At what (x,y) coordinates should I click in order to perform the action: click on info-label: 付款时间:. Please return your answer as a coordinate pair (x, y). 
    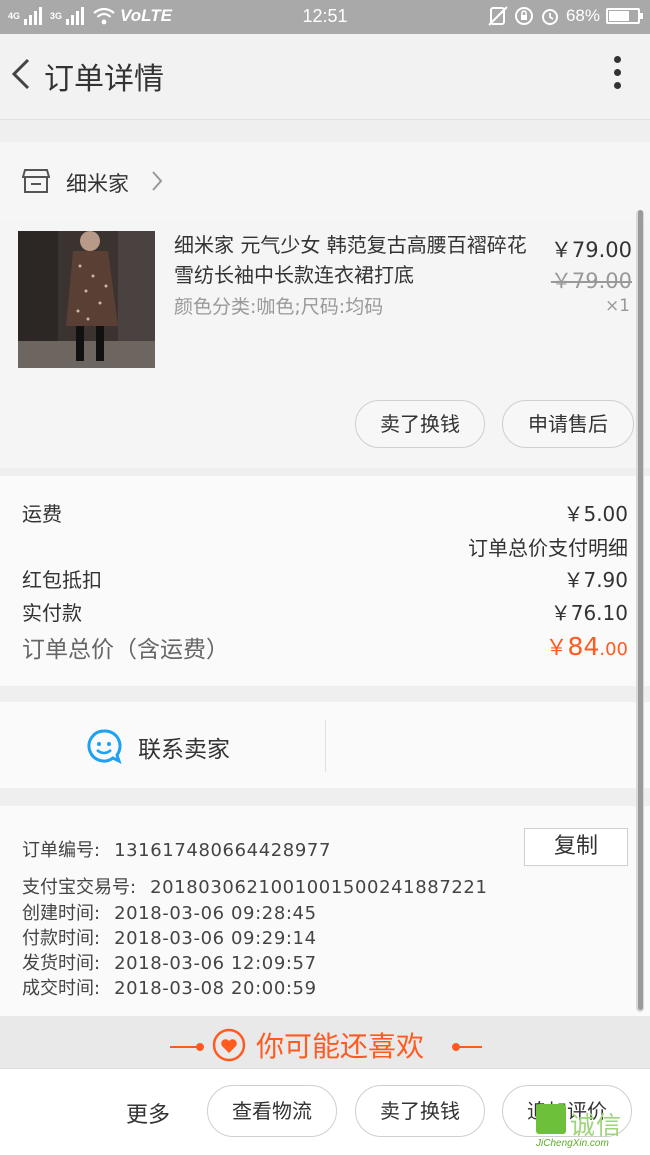
    Looking at the image, I should click on (61, 938).